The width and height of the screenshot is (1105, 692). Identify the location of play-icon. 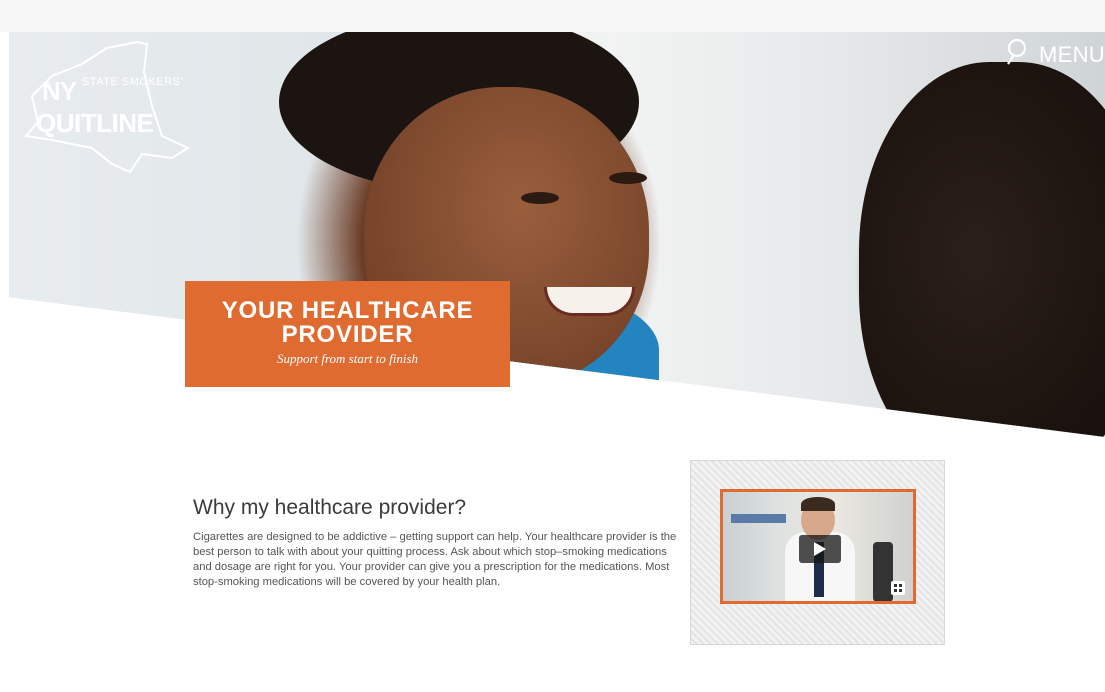
(820, 549).